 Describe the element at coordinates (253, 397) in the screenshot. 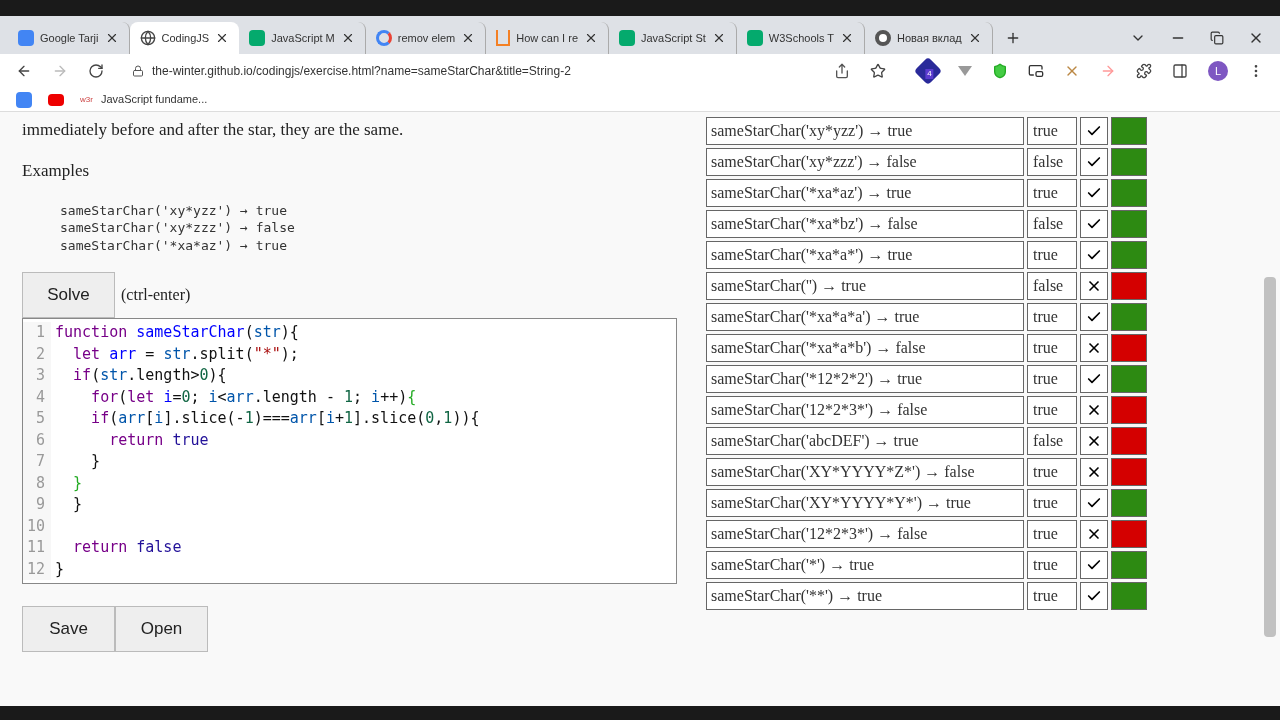

I see `code-line: for(let i=0; i<arr.length - 1; i++){` at that location.